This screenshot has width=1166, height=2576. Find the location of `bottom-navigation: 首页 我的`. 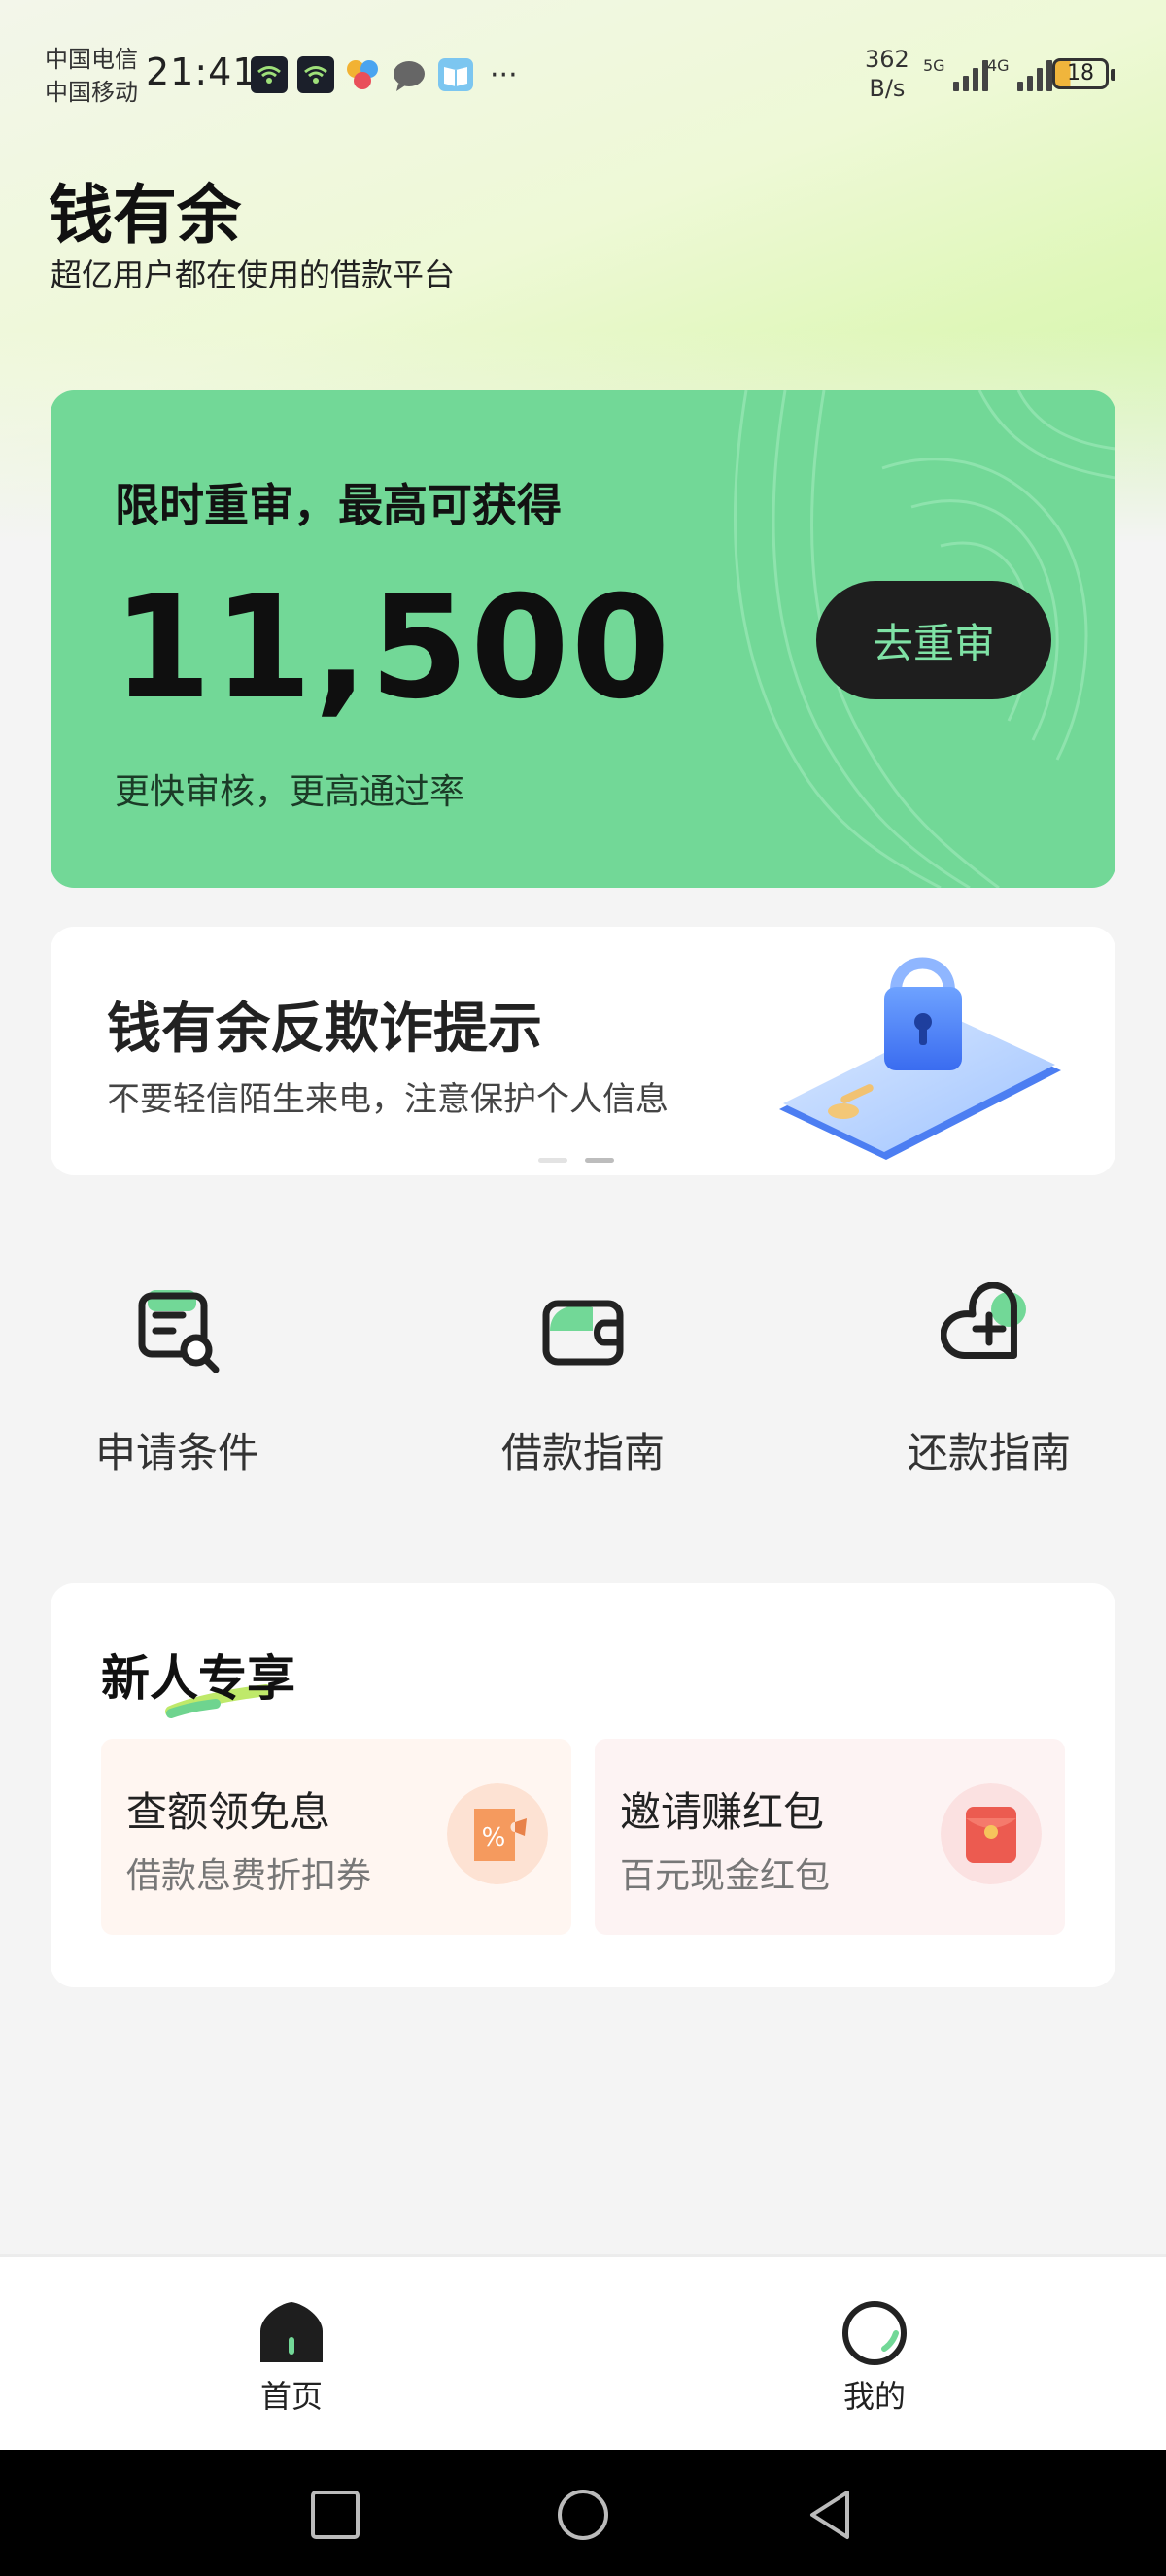

bottom-navigation: 首页 我的 is located at coordinates (583, 2352).